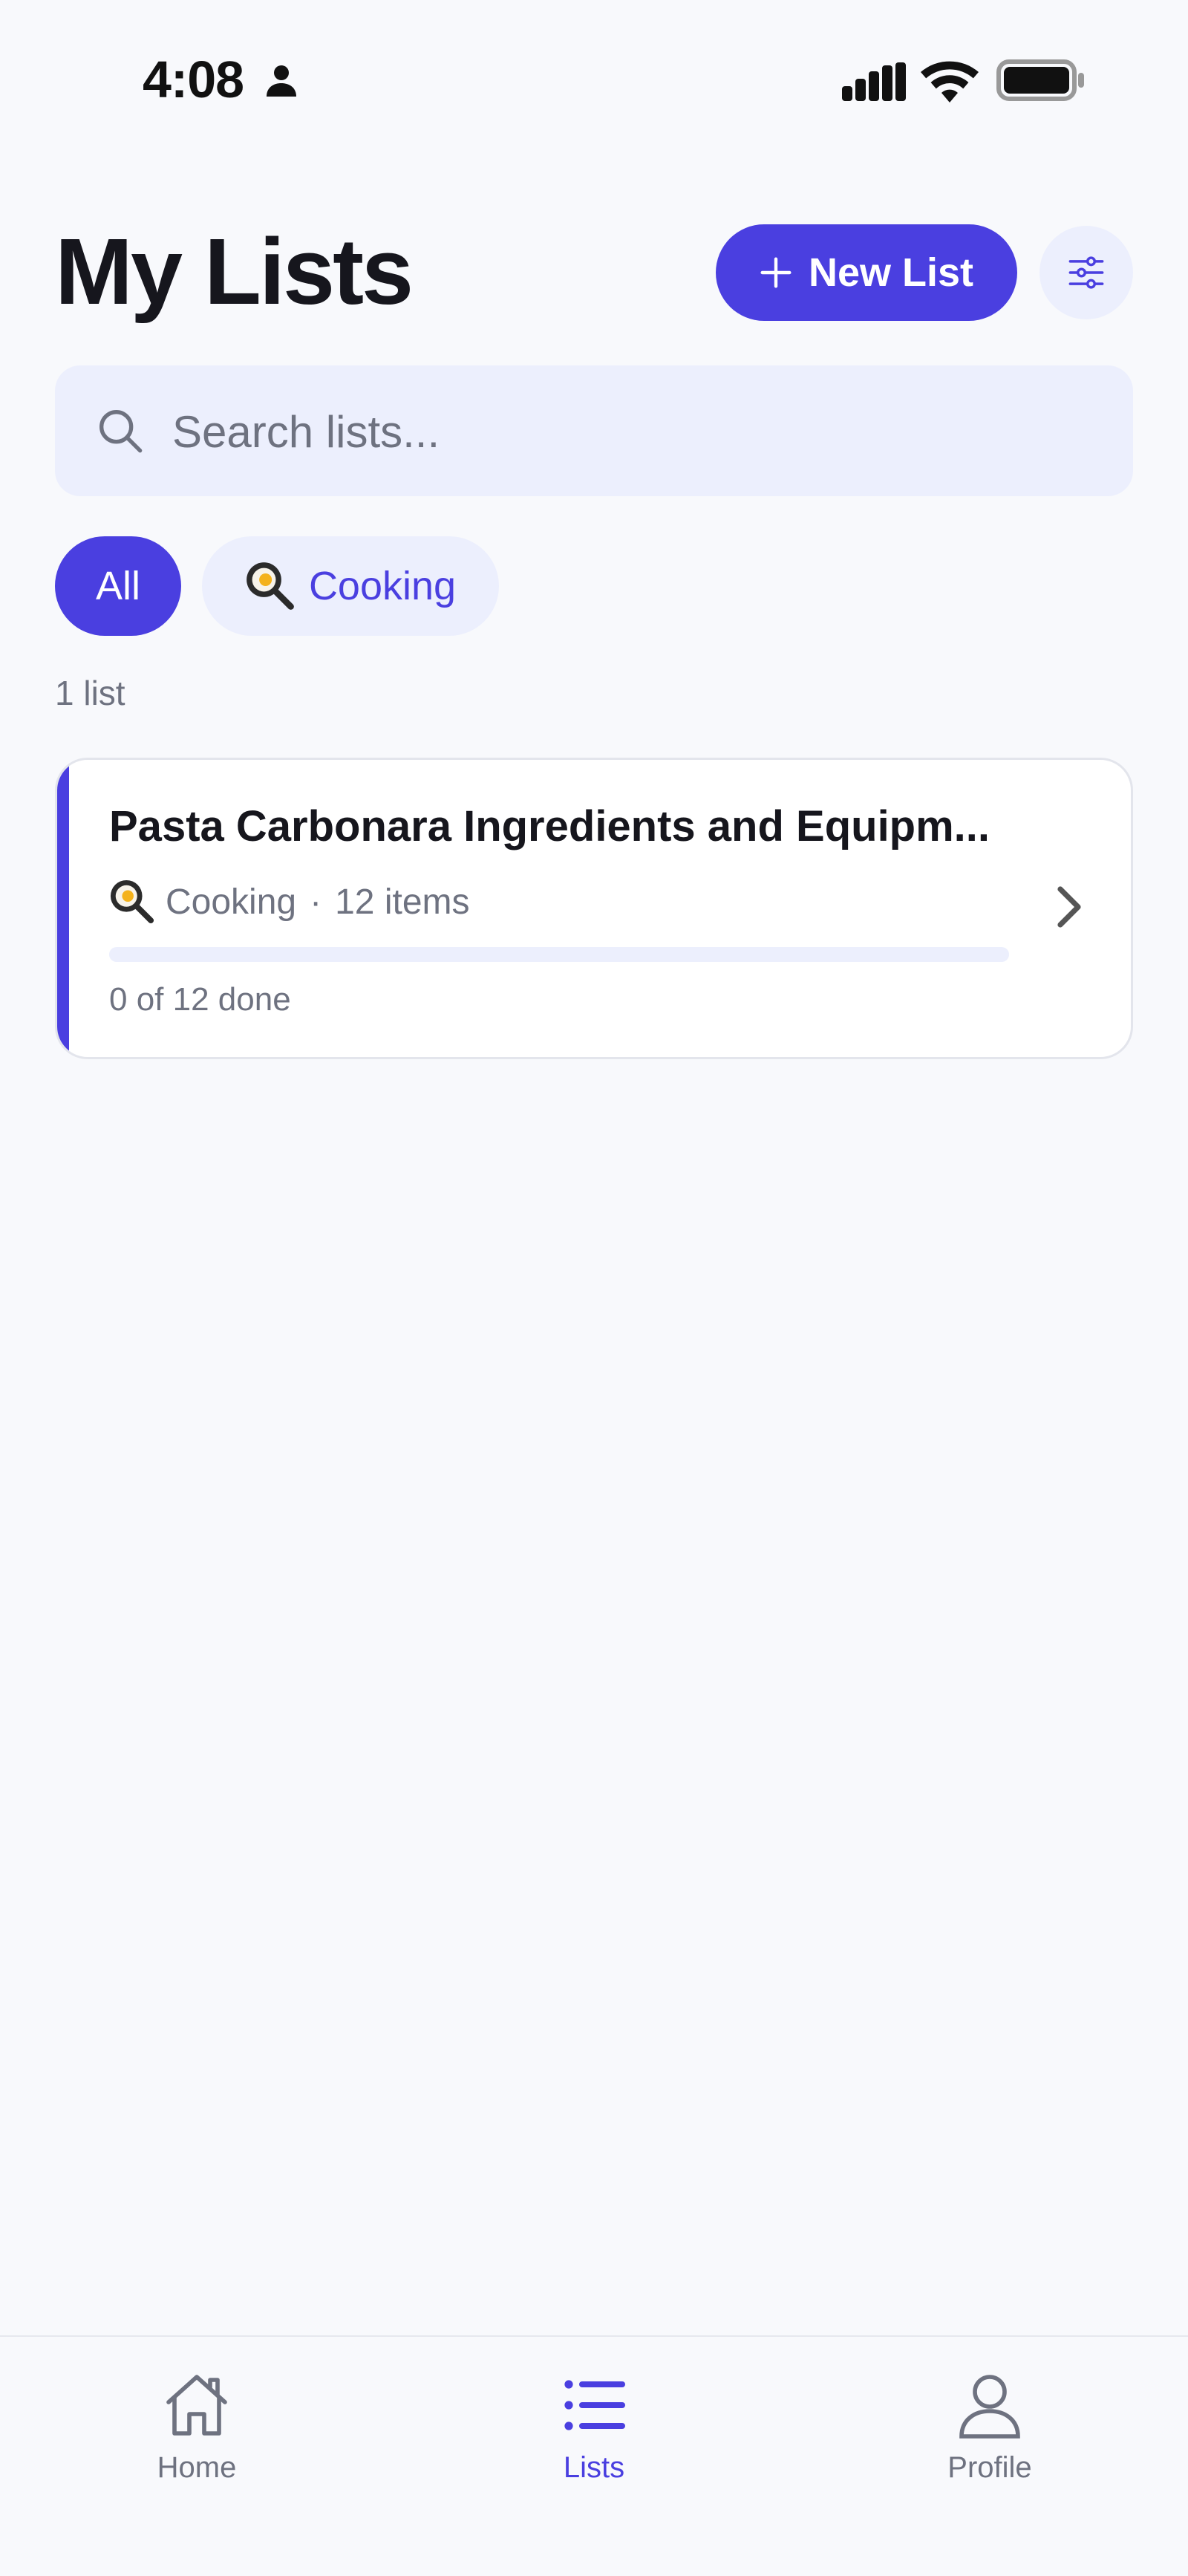  I want to click on search-bar, so click(594, 430).